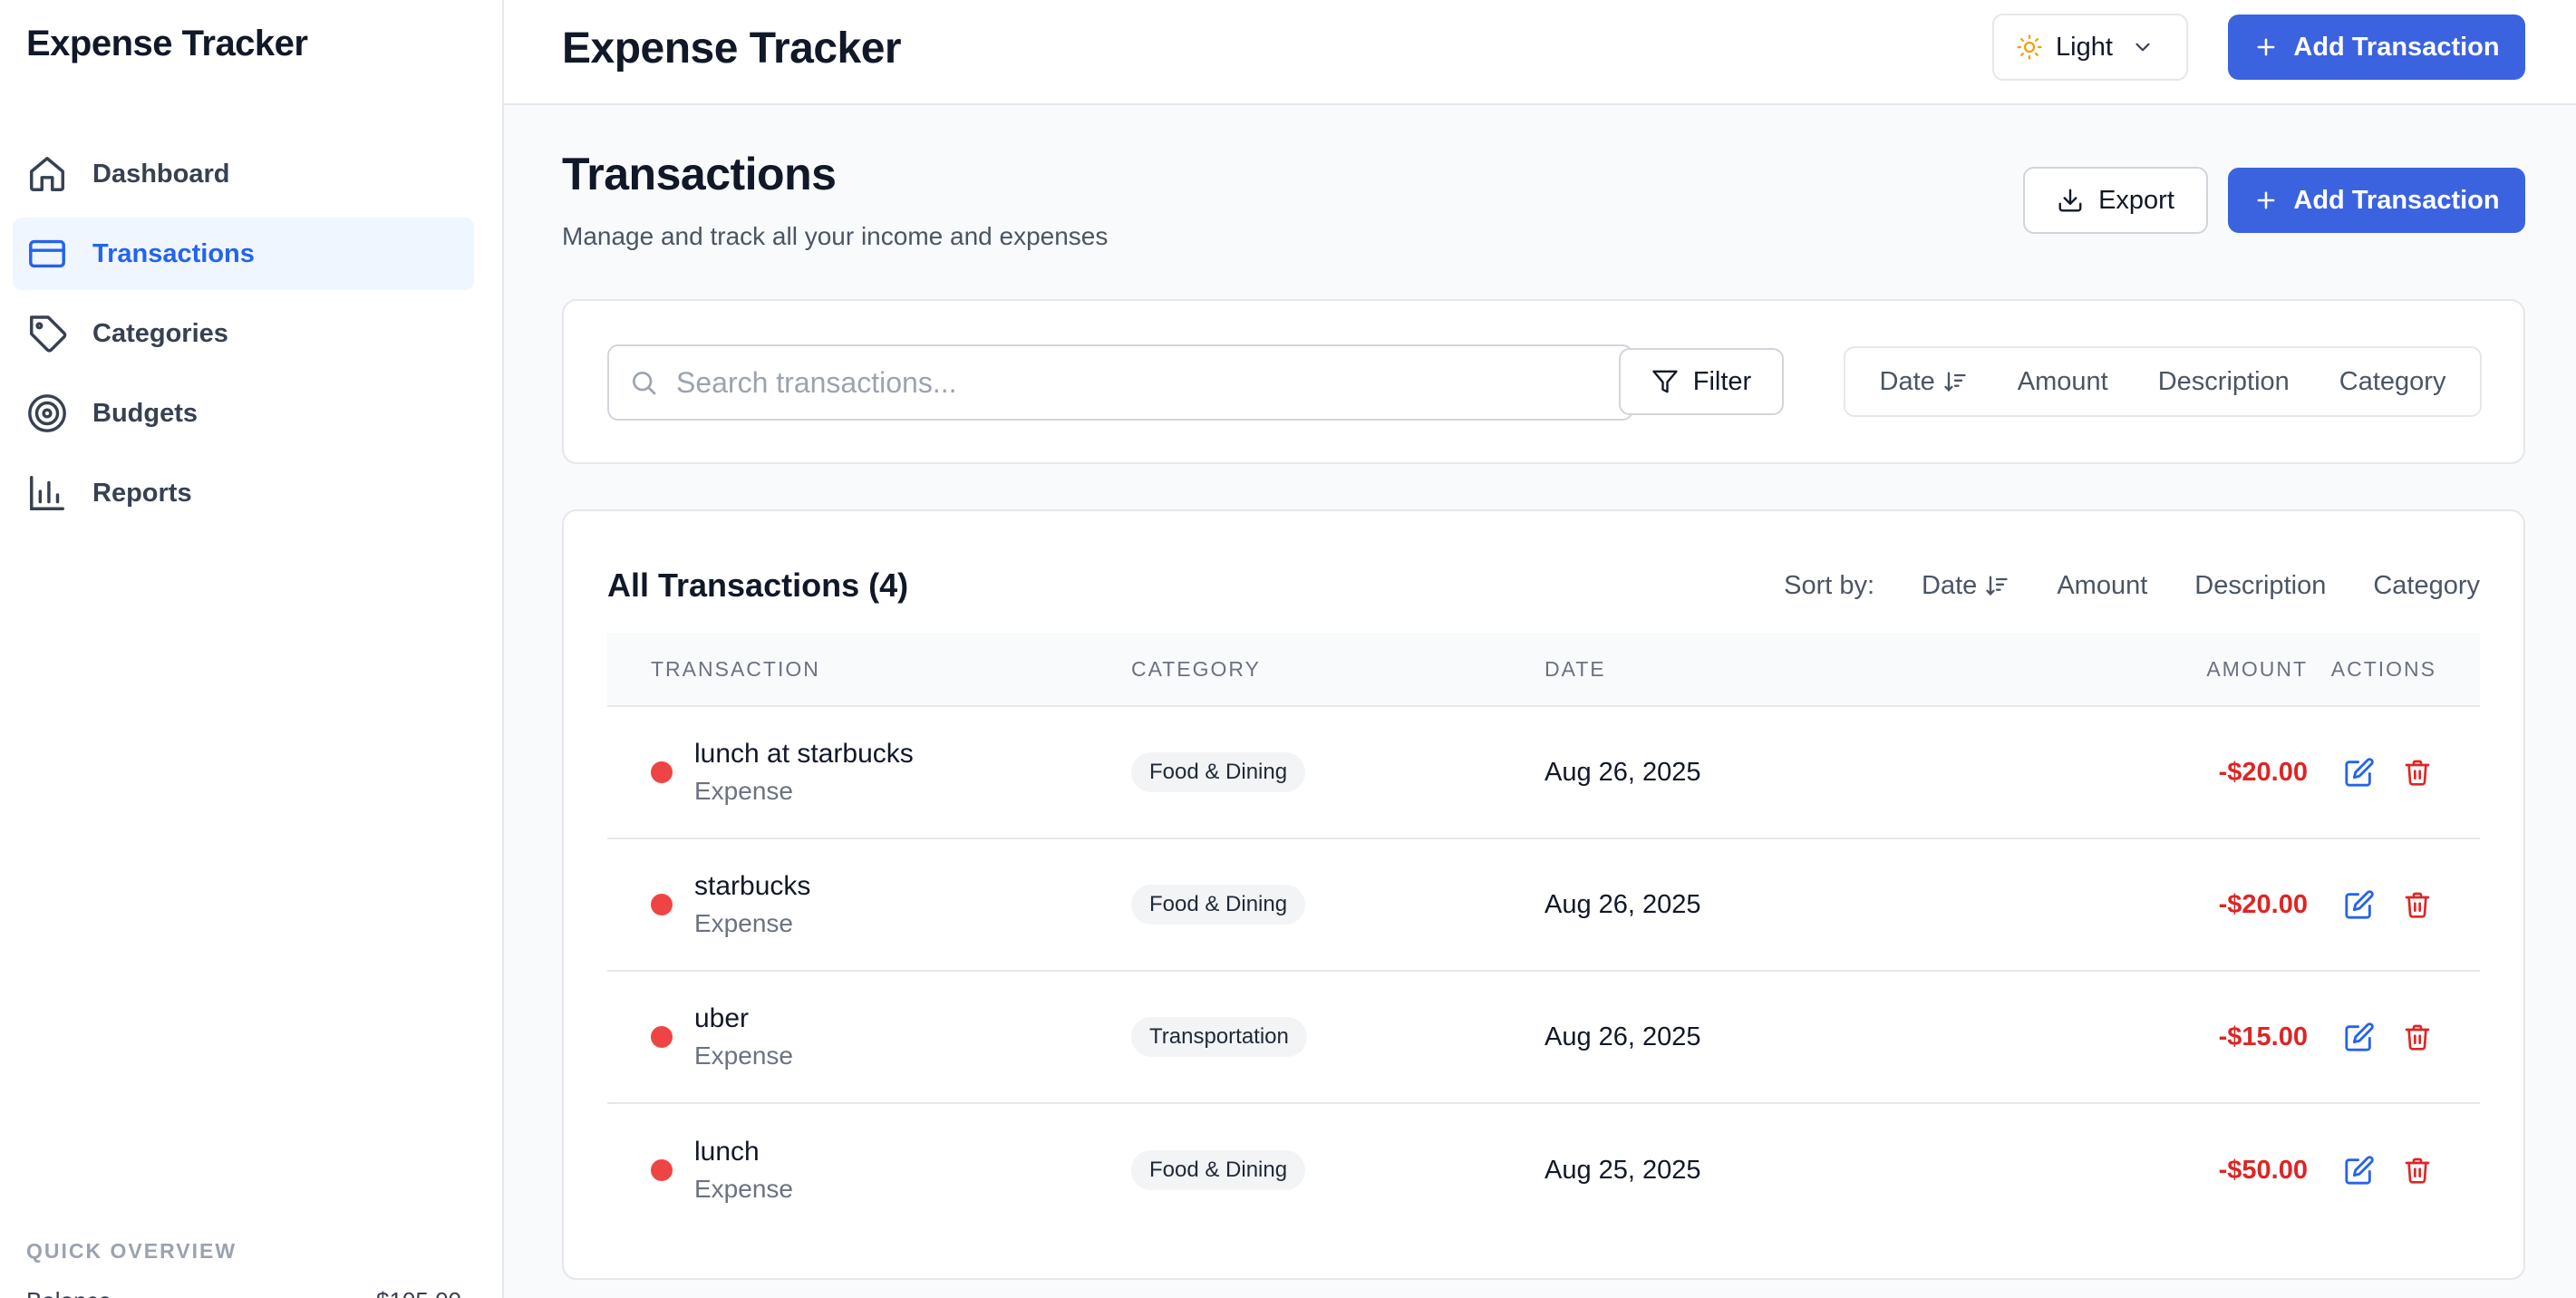 The height and width of the screenshot is (1298, 2576). Describe the element at coordinates (869, 669) in the screenshot. I see `column-header-transaction: TRANSACTION` at that location.